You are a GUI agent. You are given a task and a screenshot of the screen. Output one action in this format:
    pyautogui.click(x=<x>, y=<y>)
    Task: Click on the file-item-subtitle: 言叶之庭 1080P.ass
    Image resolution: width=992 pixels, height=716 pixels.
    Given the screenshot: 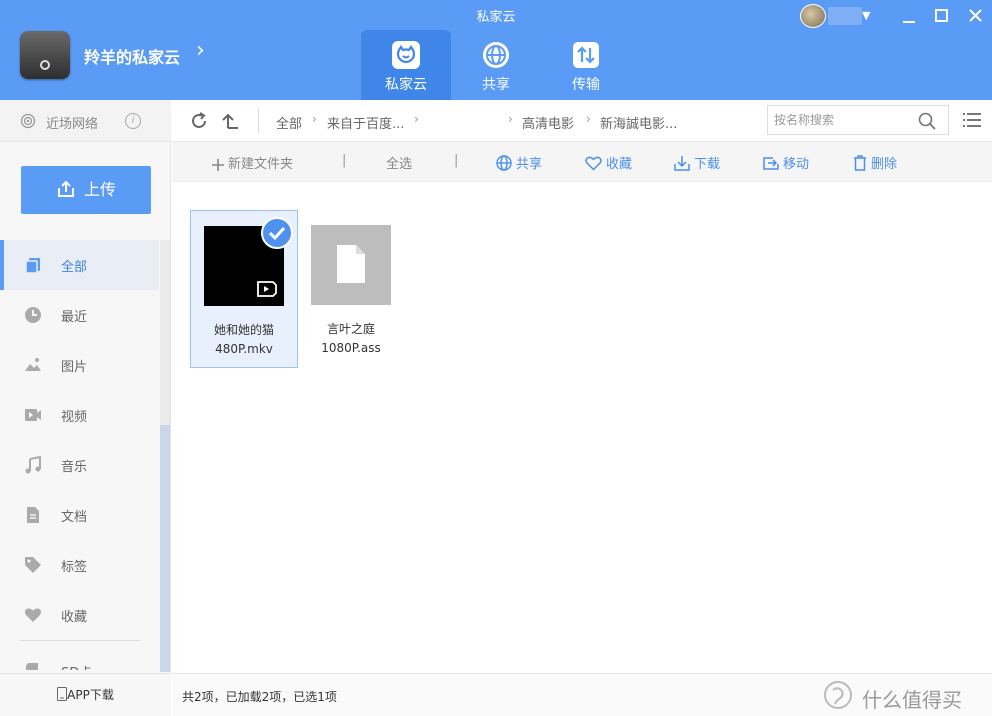 What is the action you would take?
    pyautogui.click(x=352, y=289)
    